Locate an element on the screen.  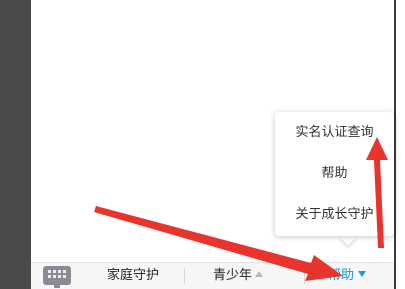
tab-help: 帮助 is located at coordinates (347, 276).